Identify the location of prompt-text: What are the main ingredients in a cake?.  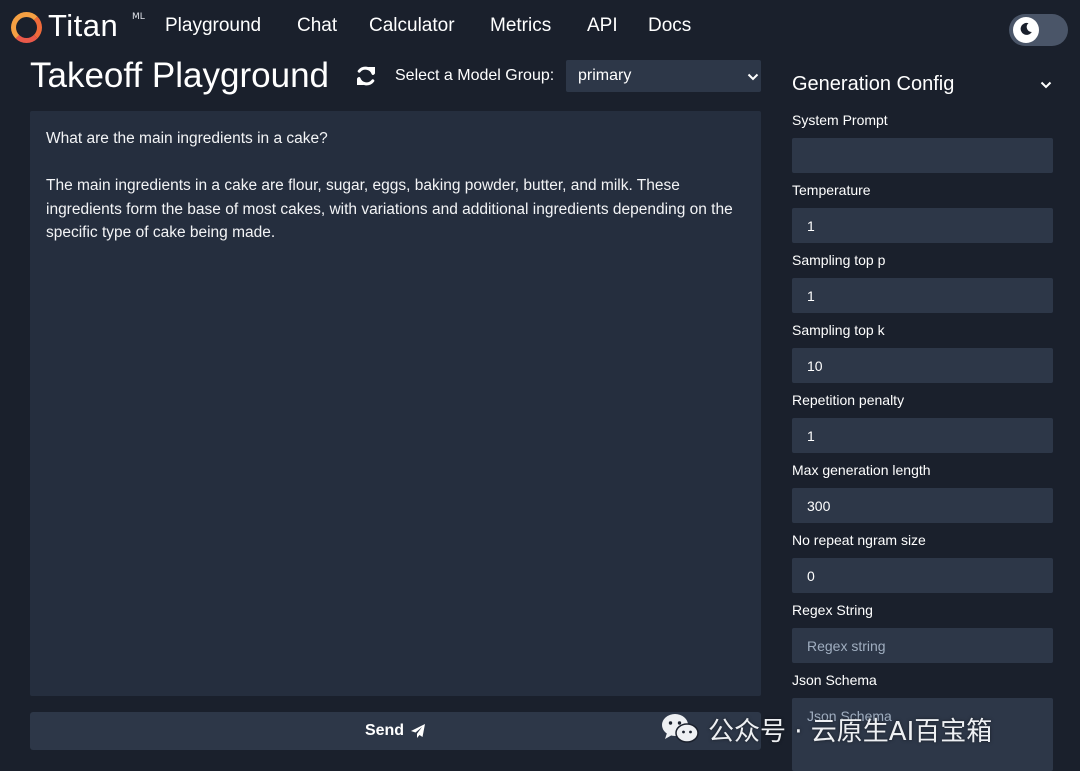
(187, 138).